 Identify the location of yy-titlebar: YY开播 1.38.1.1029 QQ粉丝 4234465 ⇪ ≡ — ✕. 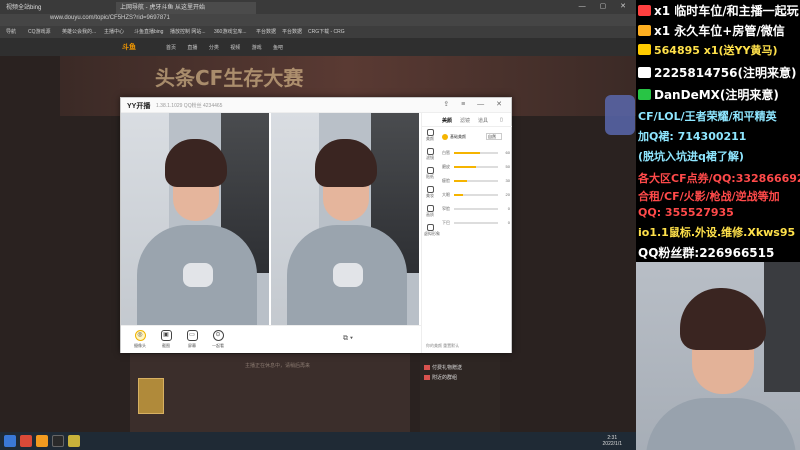
(316, 105).